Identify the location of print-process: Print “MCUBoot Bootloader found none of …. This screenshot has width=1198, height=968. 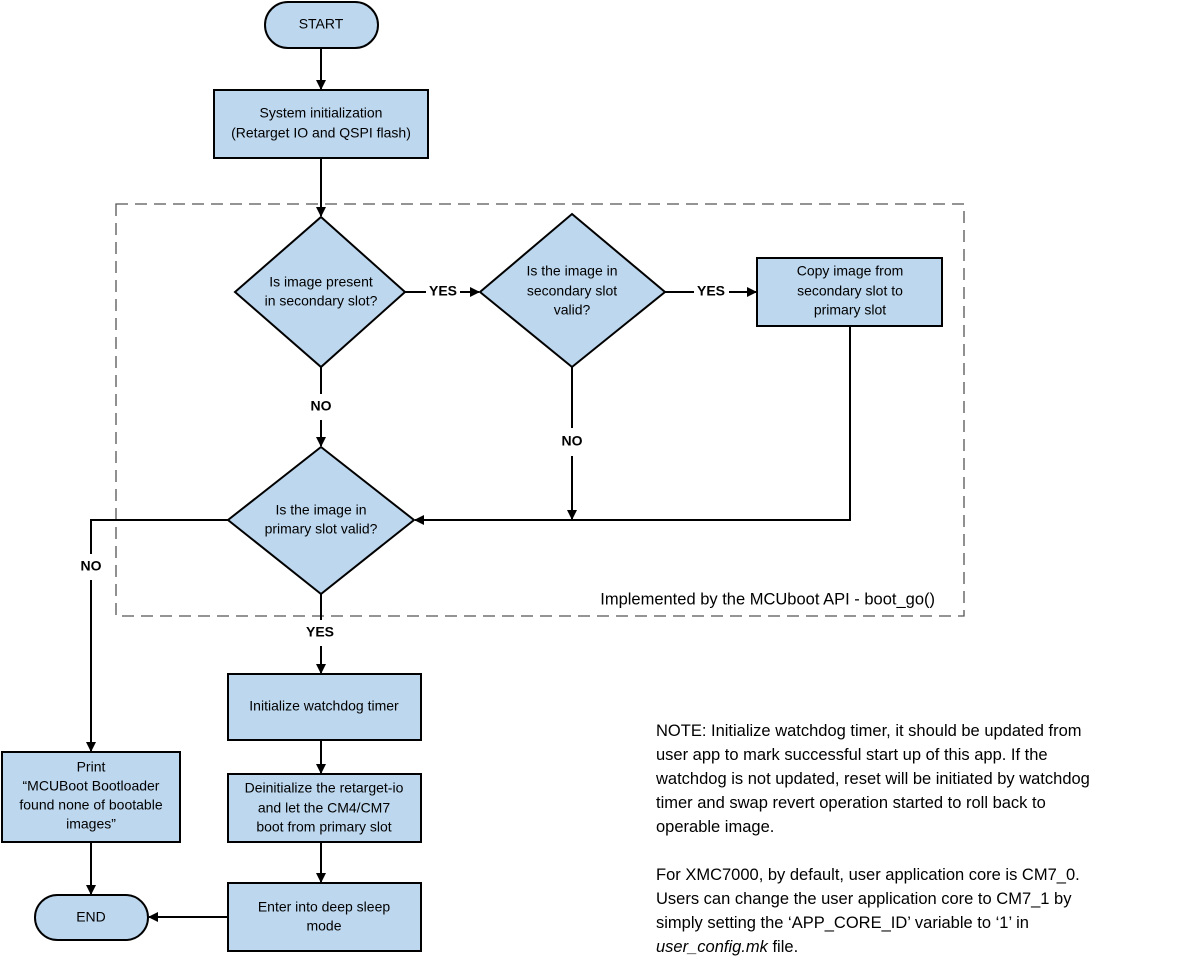
(91, 797).